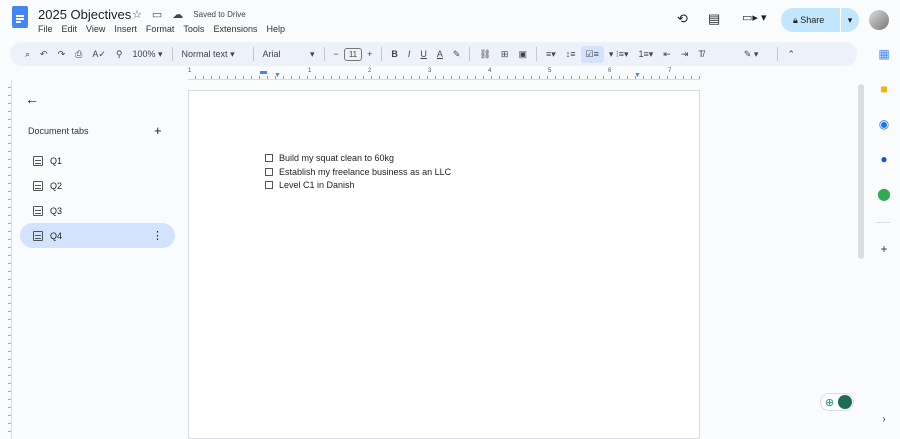  Describe the element at coordinates (837, 402) in the screenshot. I see `gemini-suggest-button: ⊕` at that location.